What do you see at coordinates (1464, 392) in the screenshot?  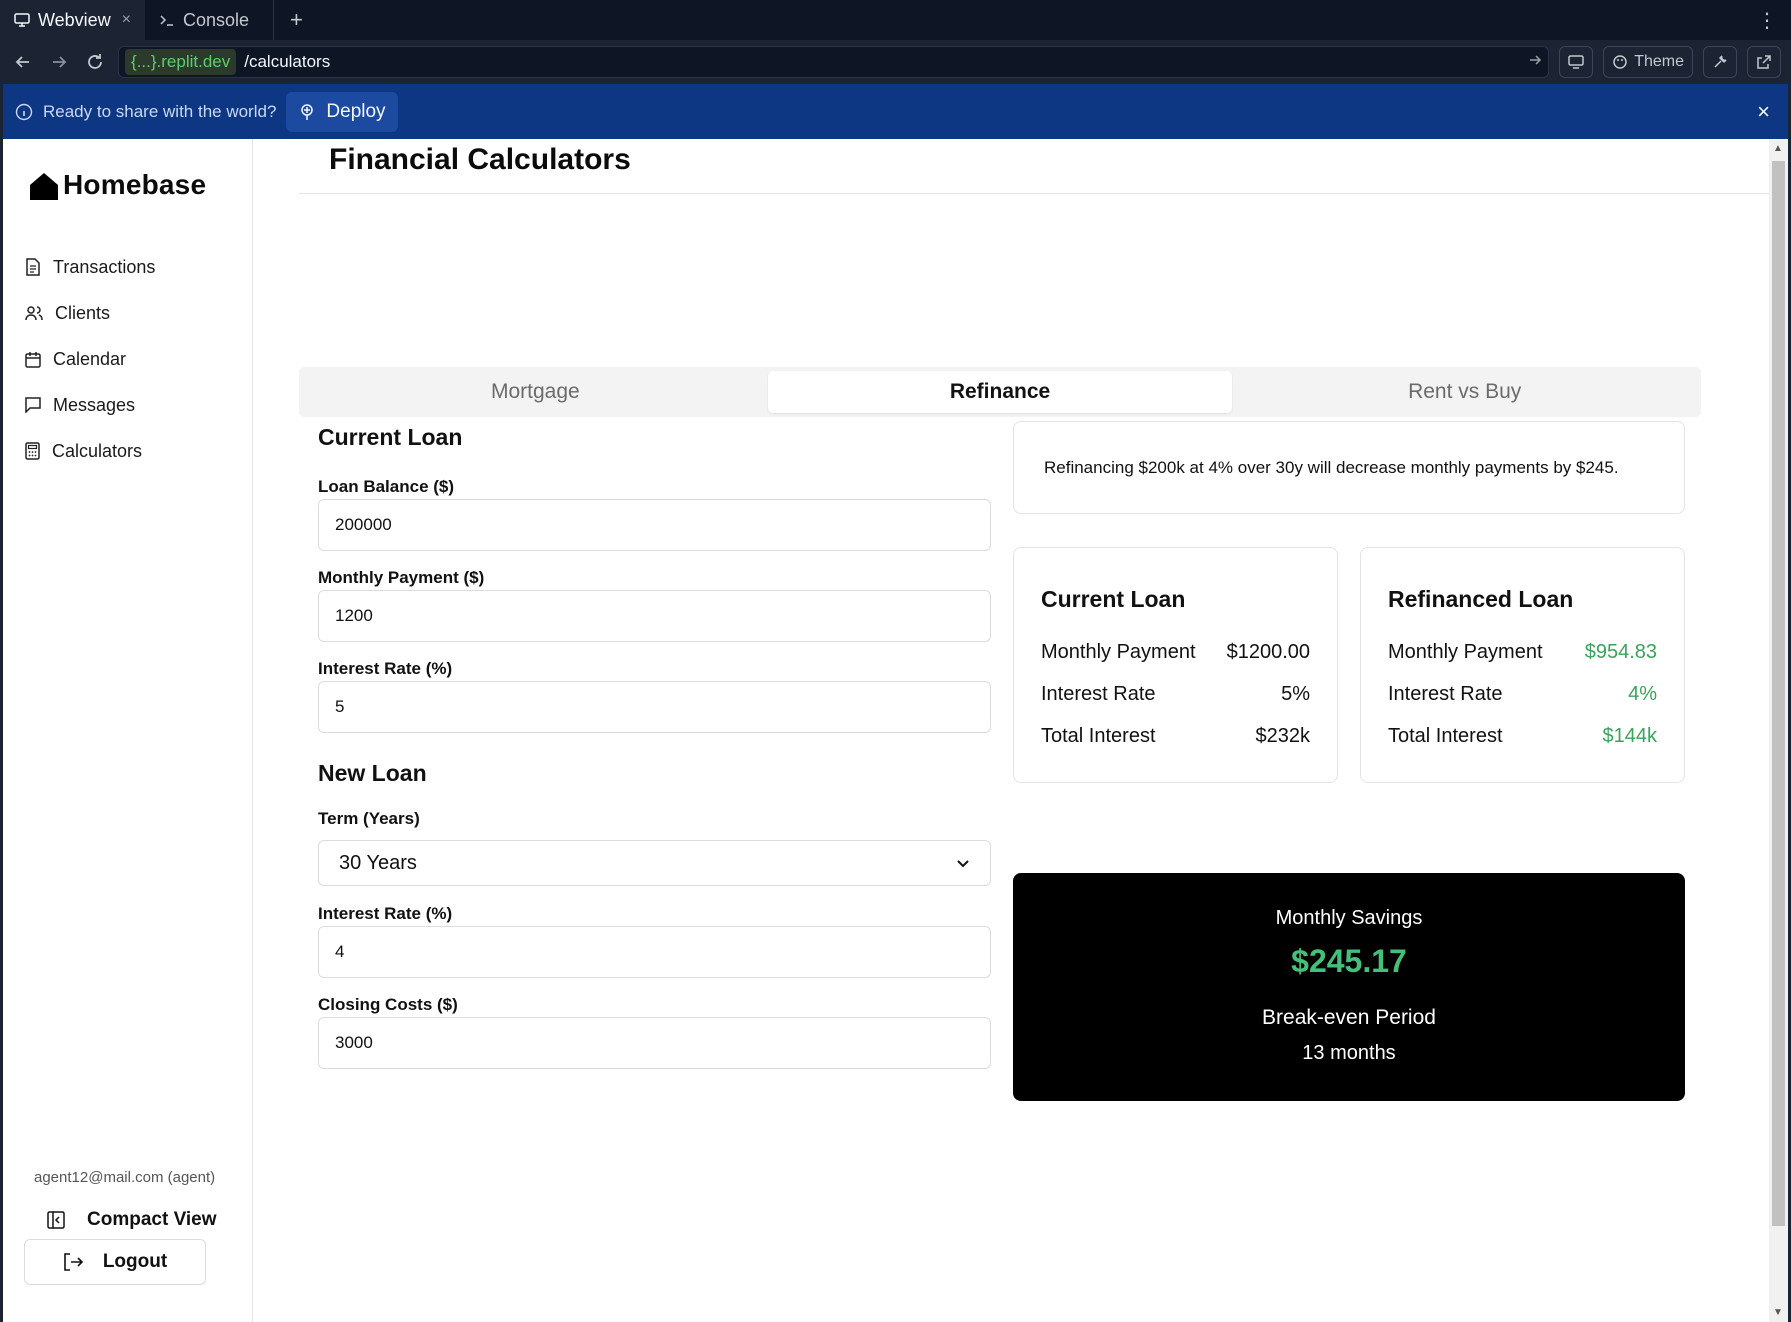 I see `tab-rent-vs-buy: Rent vs Buy` at bounding box center [1464, 392].